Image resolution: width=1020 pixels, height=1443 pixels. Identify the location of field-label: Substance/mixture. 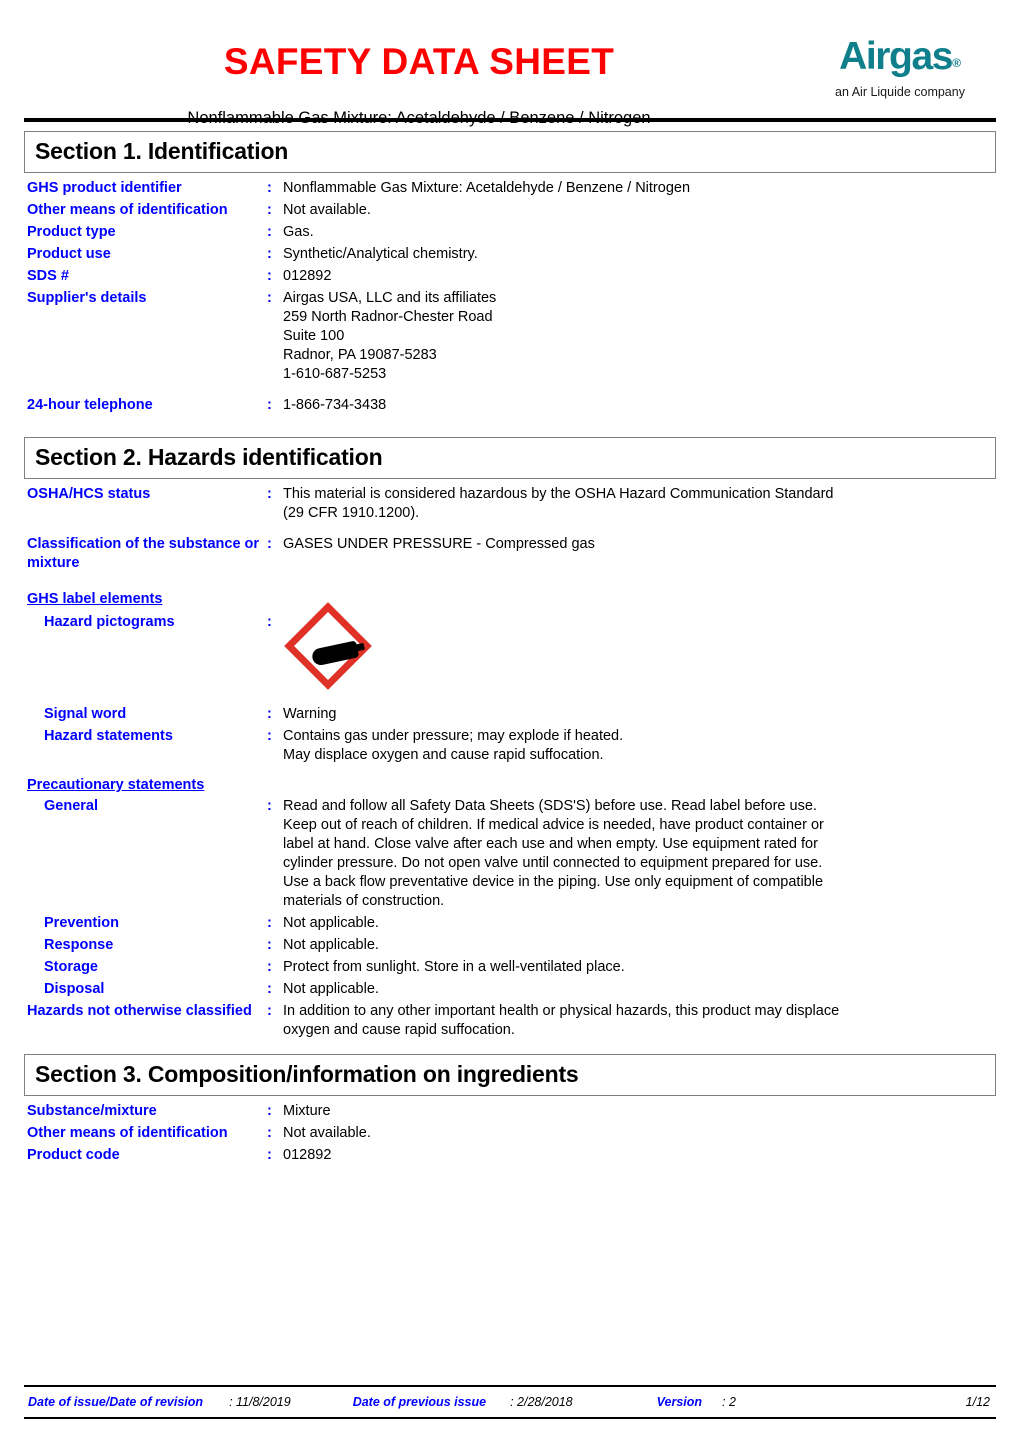
(92, 1111).